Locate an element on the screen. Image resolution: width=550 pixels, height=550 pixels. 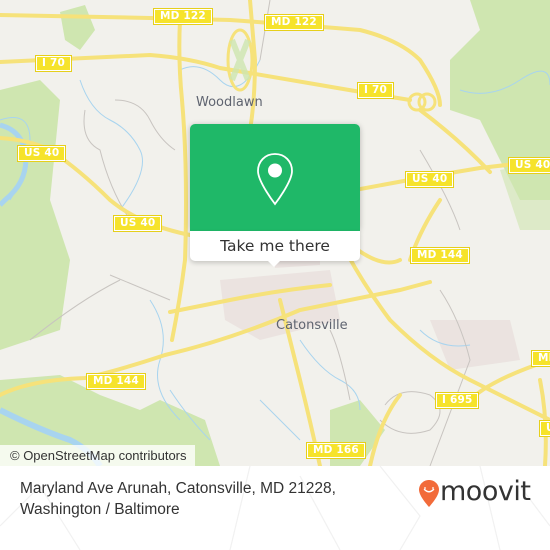
map-attribution: © OpenStreetMap contributors is located at coordinates (97, 455).